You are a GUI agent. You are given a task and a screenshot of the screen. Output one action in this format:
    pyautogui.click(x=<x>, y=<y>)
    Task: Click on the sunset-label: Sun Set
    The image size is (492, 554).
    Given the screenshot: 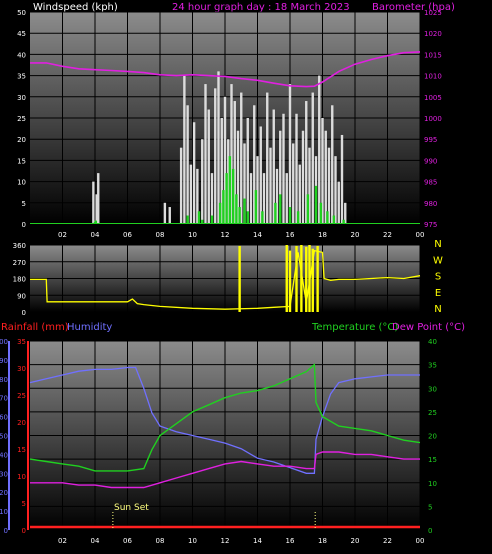 What is the action you would take?
    pyautogui.click(x=131, y=508)
    